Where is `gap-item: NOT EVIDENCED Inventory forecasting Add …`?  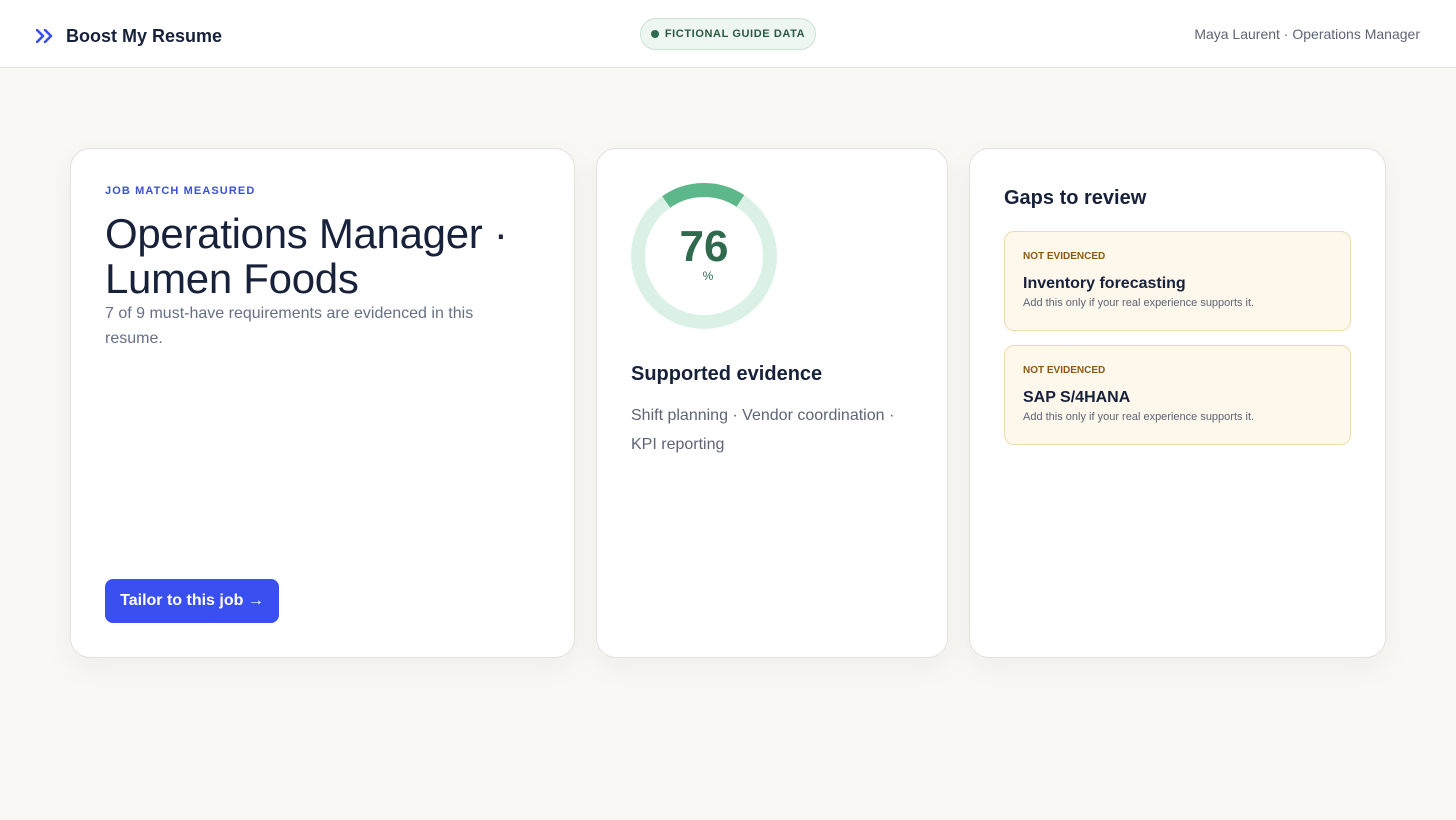 gap-item: NOT EVIDENCED Inventory forecasting Add … is located at coordinates (1177, 281).